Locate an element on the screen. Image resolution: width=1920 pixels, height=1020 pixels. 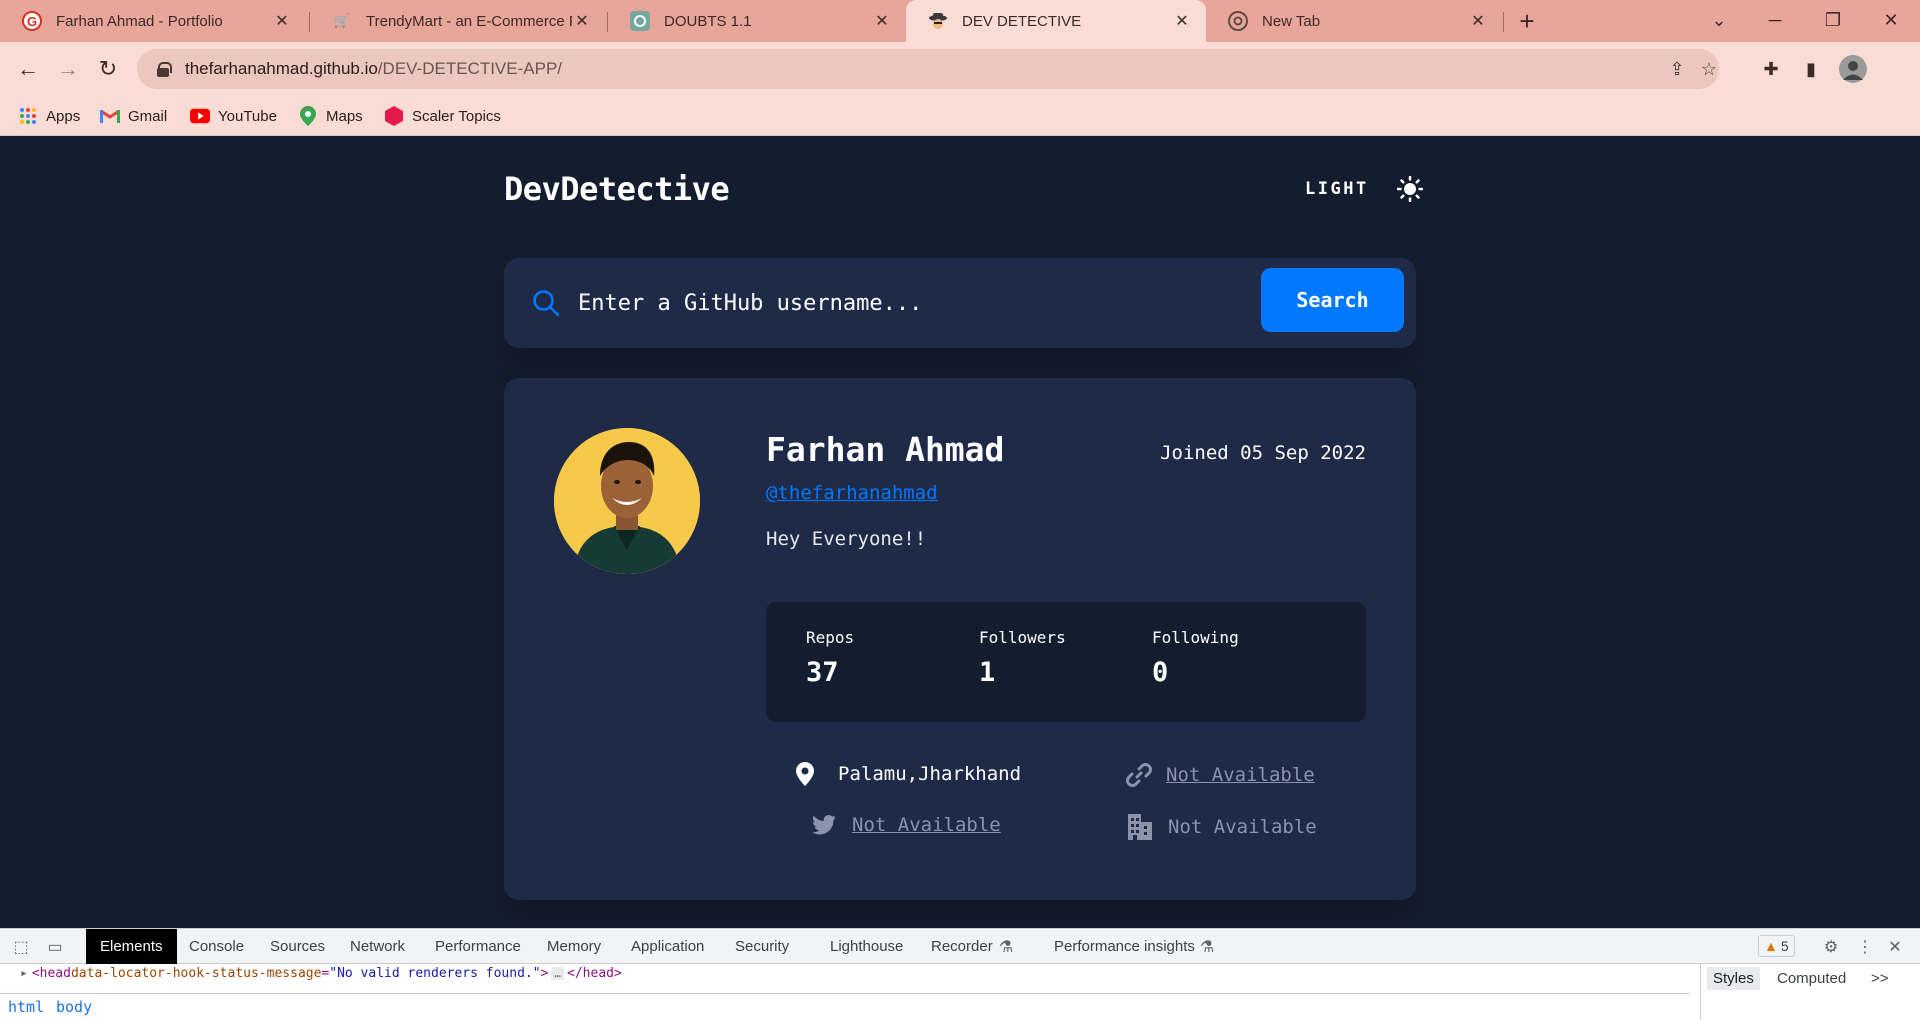
reload-icon: ↻ is located at coordinates (108, 69).